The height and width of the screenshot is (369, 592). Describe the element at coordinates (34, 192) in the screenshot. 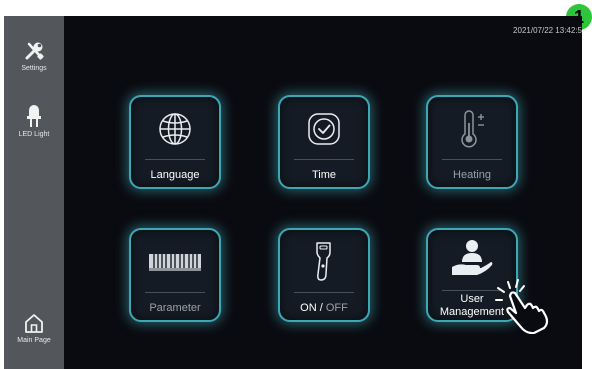

I see `sidebar: Settings LED Light Main Page` at that location.